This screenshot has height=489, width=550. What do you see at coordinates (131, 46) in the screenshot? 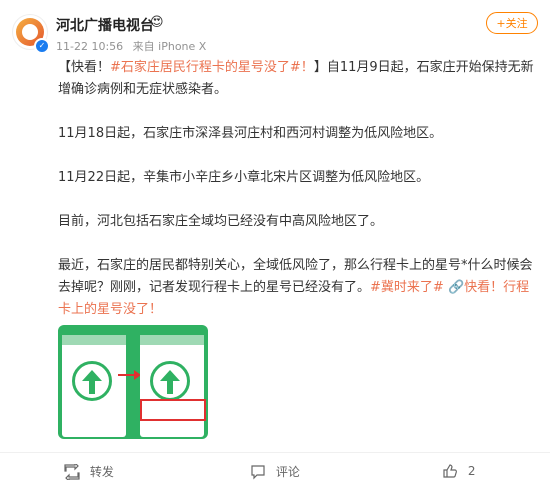
I see `post-meta: 11-22 10:56 来自 iPhone X` at bounding box center [131, 46].